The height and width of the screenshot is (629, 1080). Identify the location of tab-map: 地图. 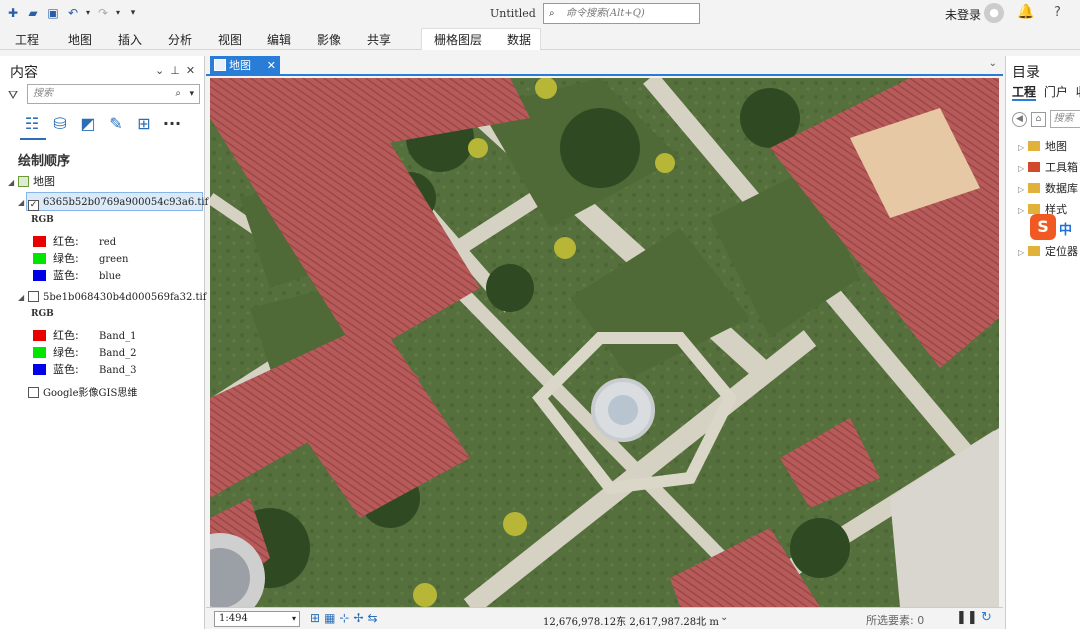
(80, 39).